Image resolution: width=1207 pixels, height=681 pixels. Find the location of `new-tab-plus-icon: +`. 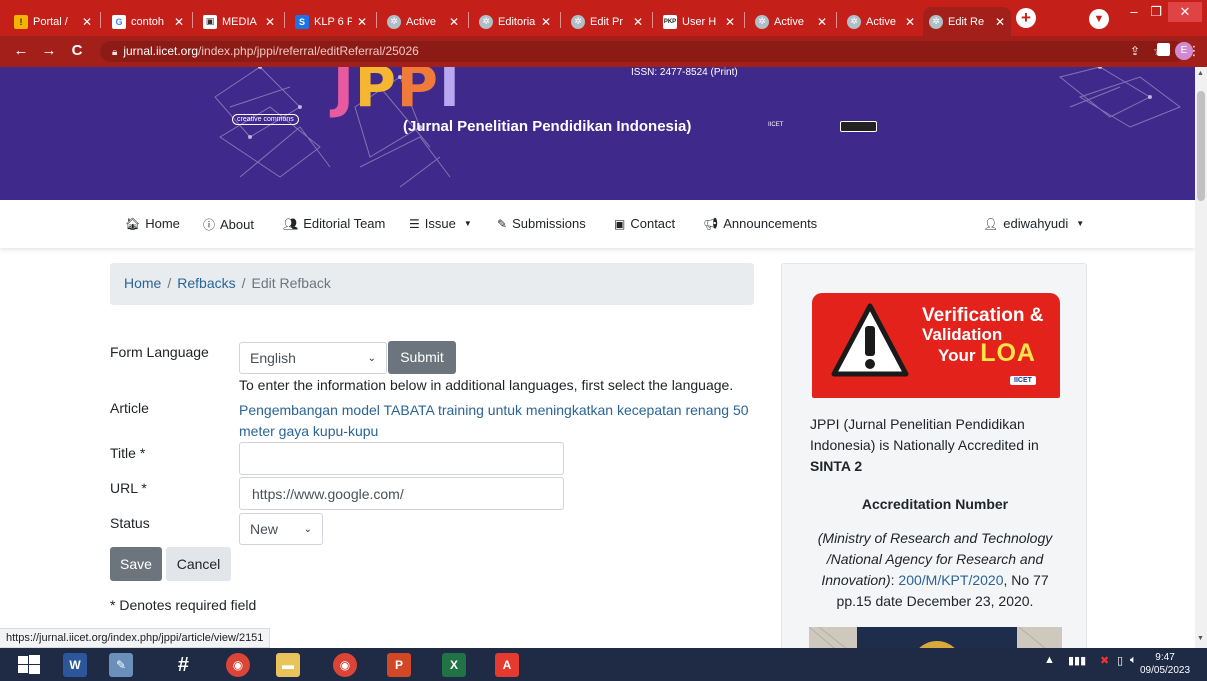

new-tab-plus-icon: + is located at coordinates (1026, 18).